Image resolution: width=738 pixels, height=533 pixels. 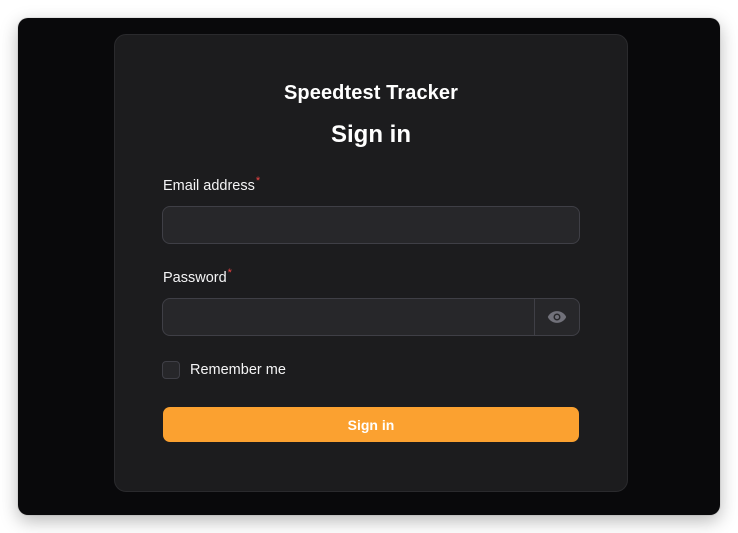 What do you see at coordinates (349, 317) in the screenshot?
I see `password-field` at bounding box center [349, 317].